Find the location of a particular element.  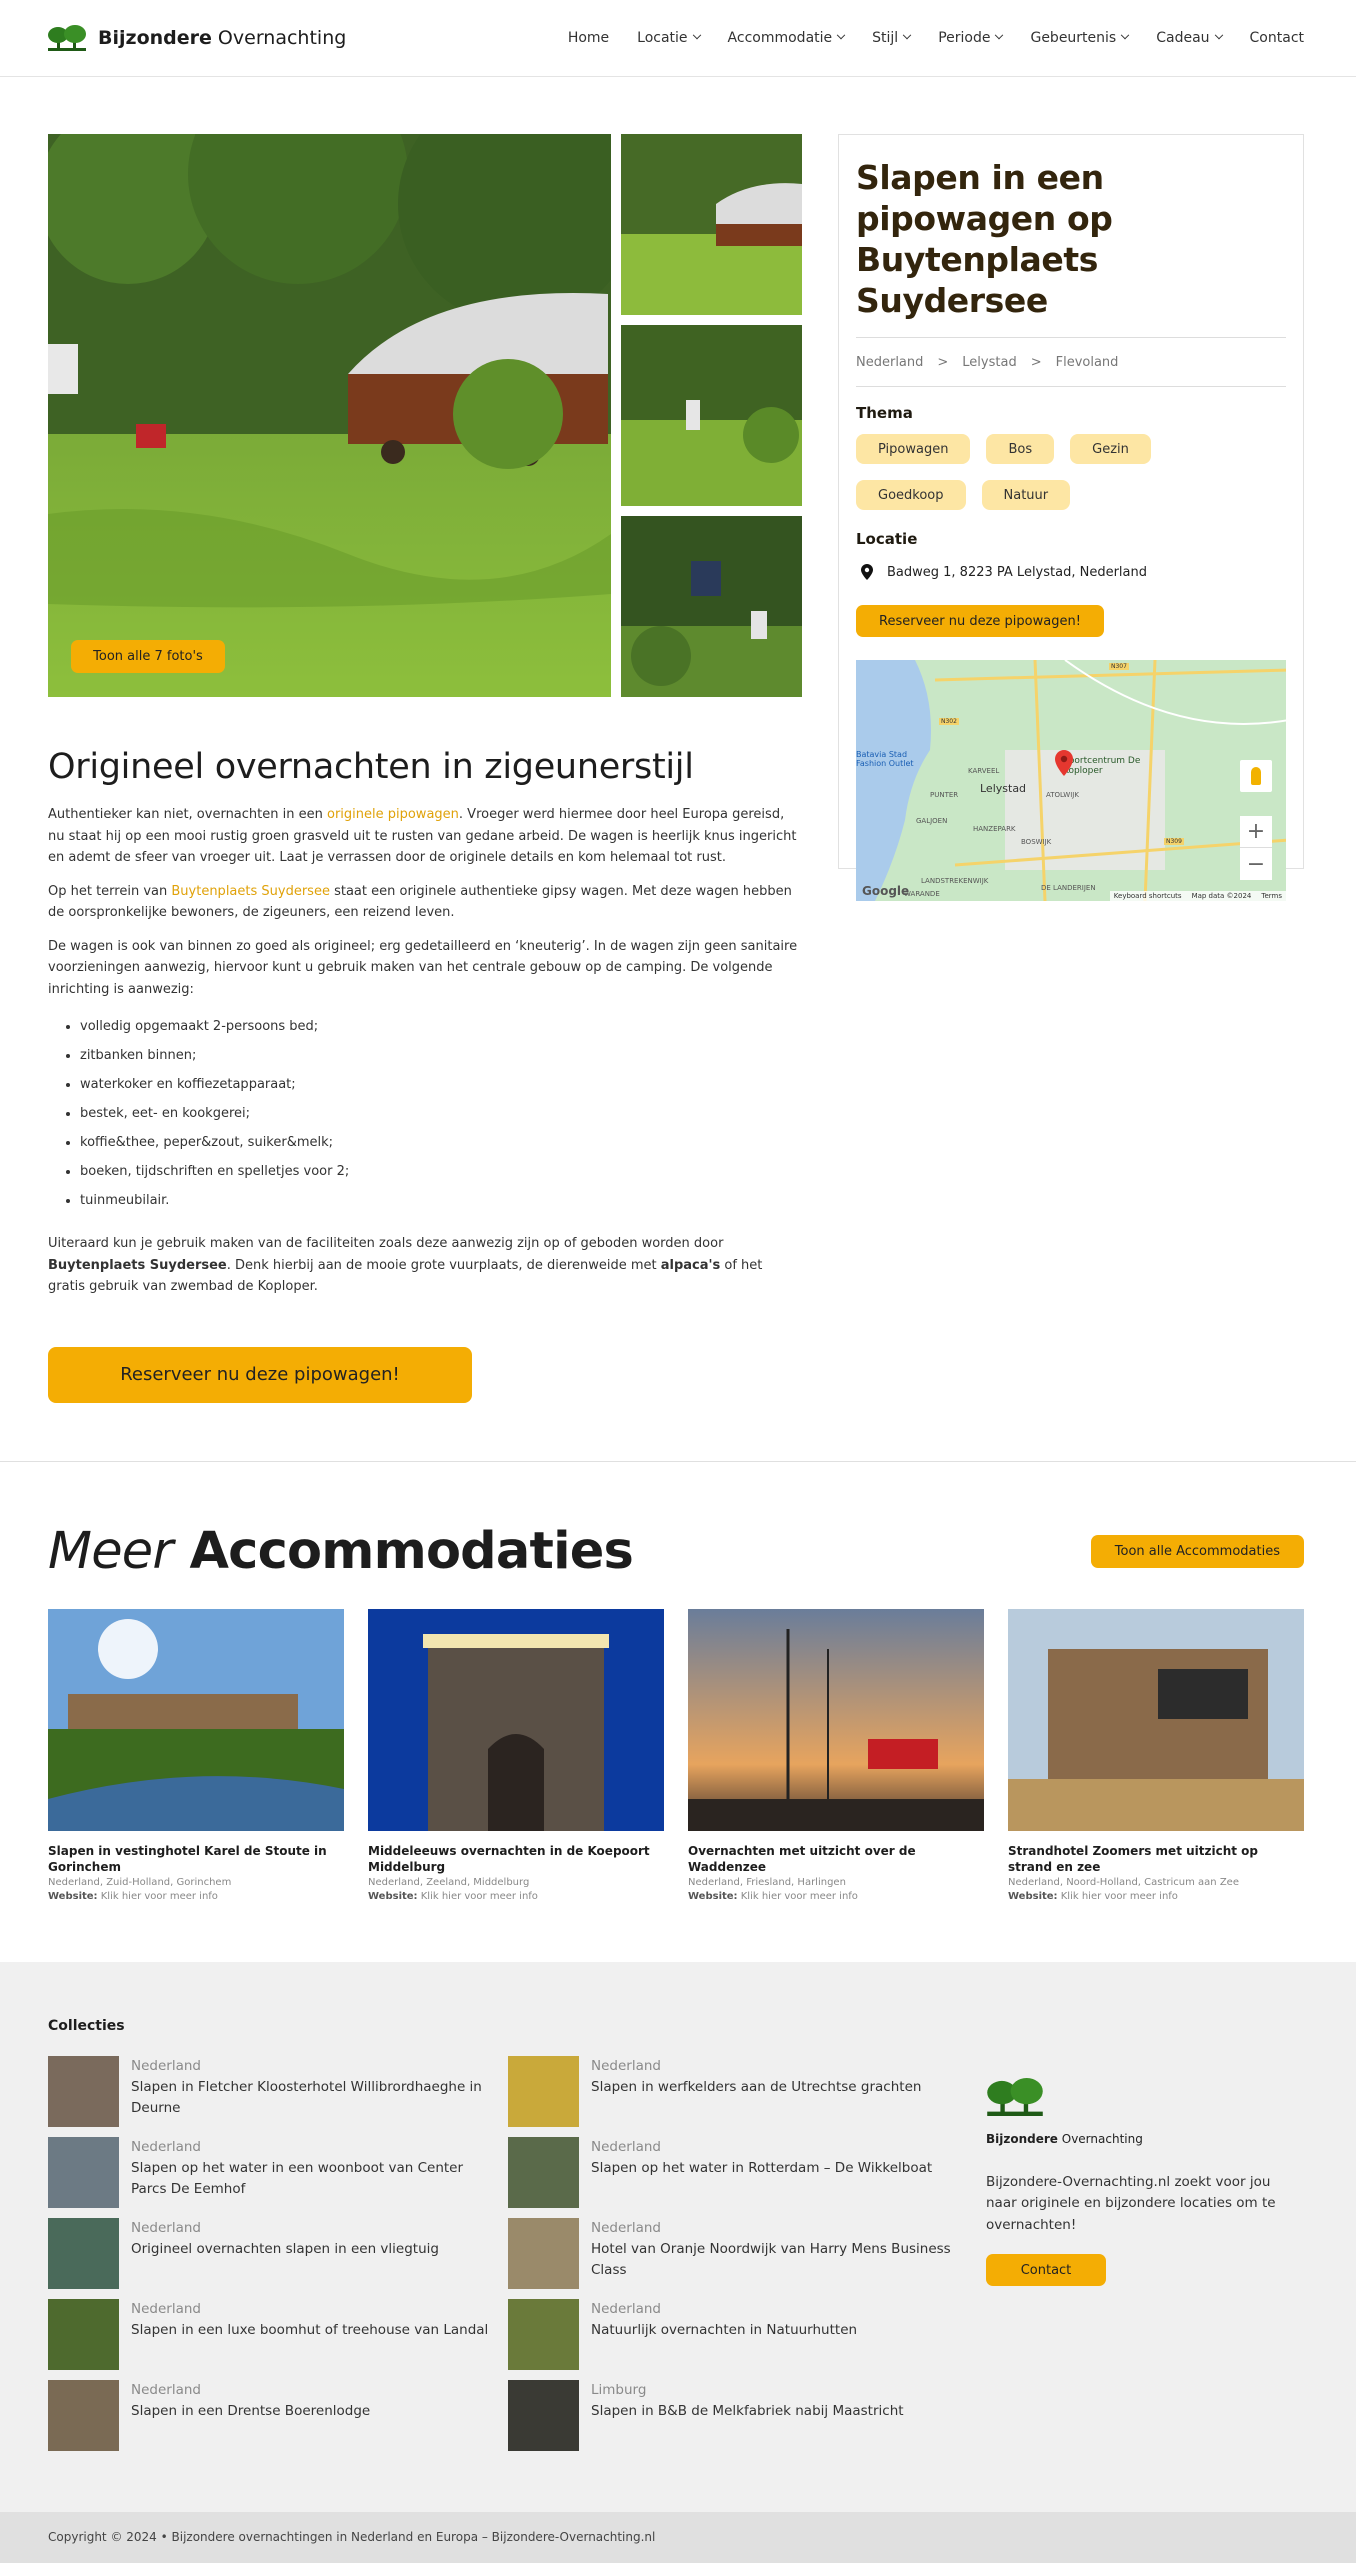

list-item: zitbanken binnen; is located at coordinates (441, 1055).